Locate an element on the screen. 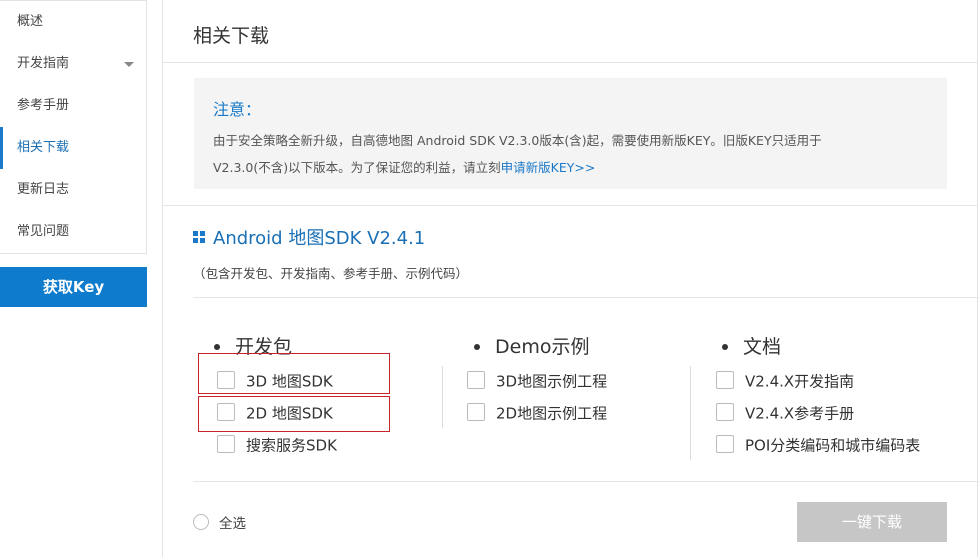  sdk-subtitle: （包含开发包、开发指南、参考手册、示例代码） is located at coordinates (331, 273).